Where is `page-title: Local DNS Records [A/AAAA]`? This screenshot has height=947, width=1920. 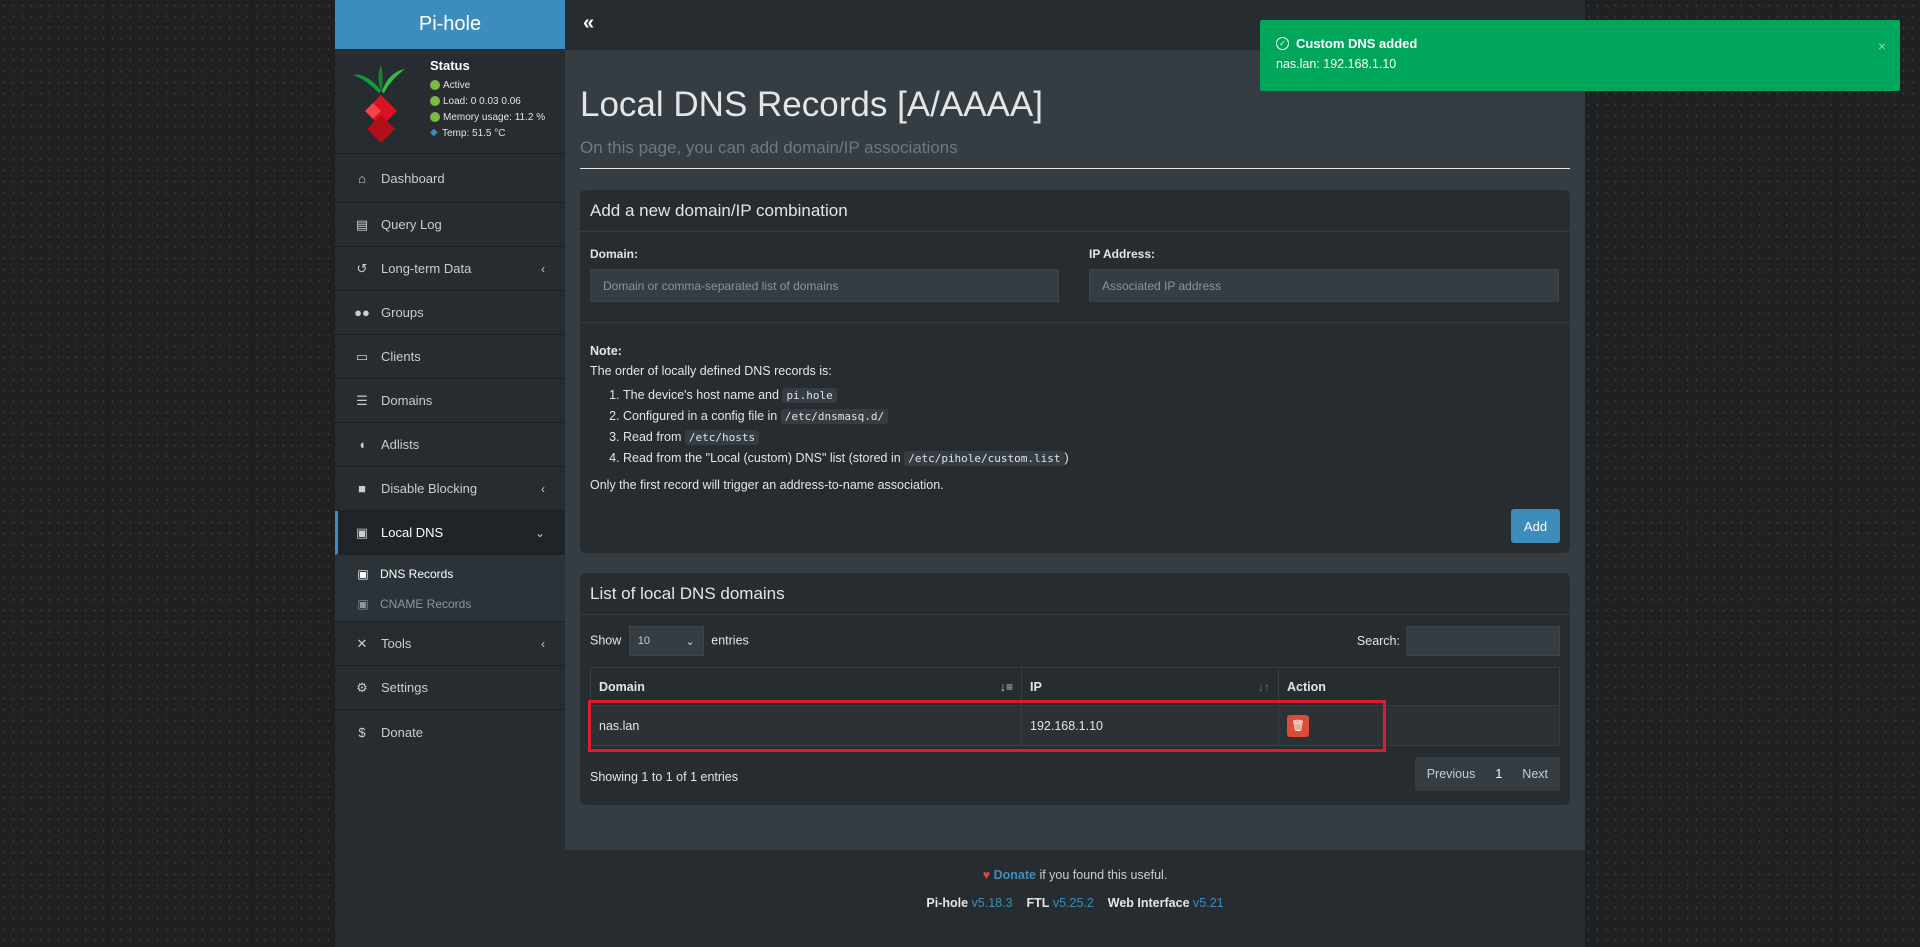
page-title: Local DNS Records [A/AAAA] is located at coordinates (811, 104).